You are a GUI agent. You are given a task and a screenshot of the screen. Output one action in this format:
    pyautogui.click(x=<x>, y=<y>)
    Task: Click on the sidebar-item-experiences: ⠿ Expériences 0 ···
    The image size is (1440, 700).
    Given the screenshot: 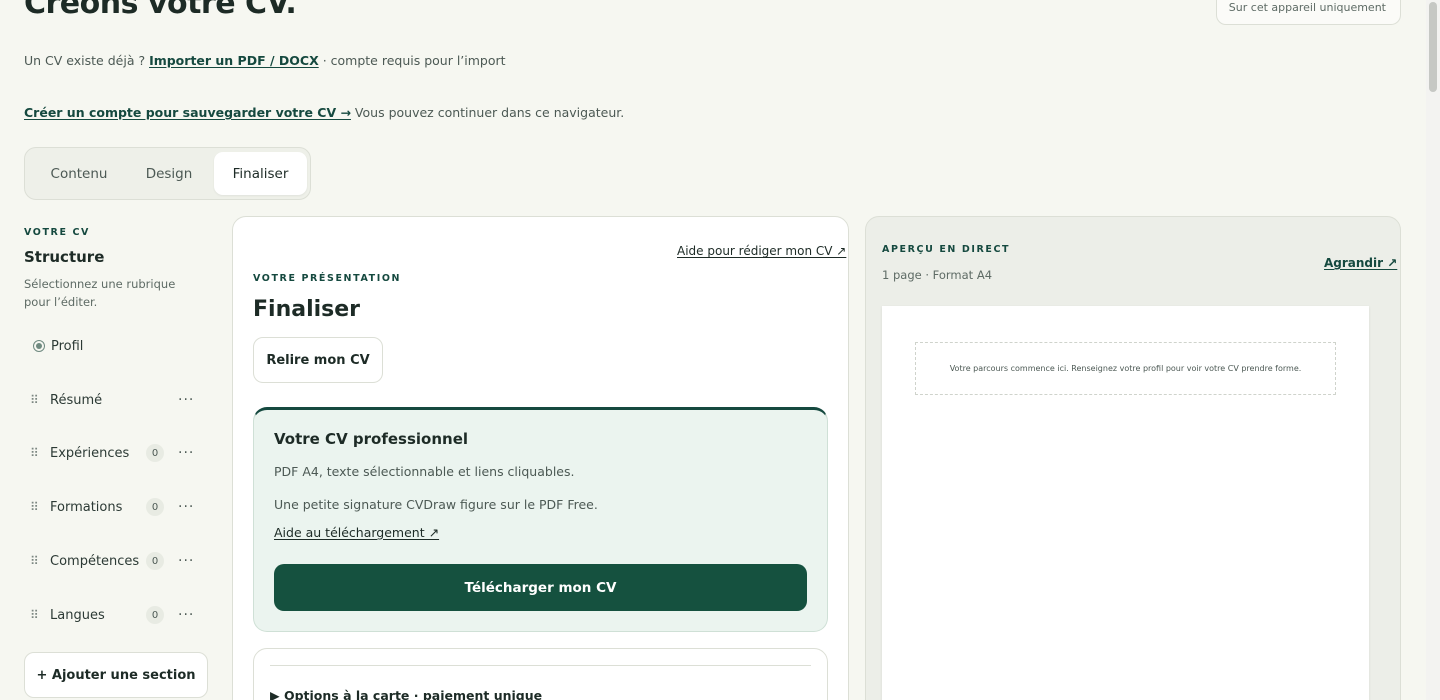 What is the action you would take?
    pyautogui.click(x=116, y=453)
    